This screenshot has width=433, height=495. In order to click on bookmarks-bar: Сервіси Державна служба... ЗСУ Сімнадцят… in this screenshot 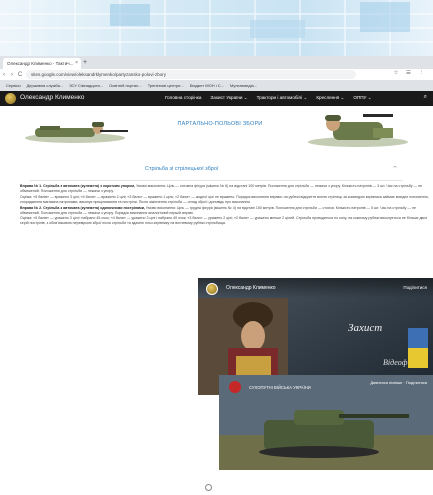, I will do `click(216, 85)`.